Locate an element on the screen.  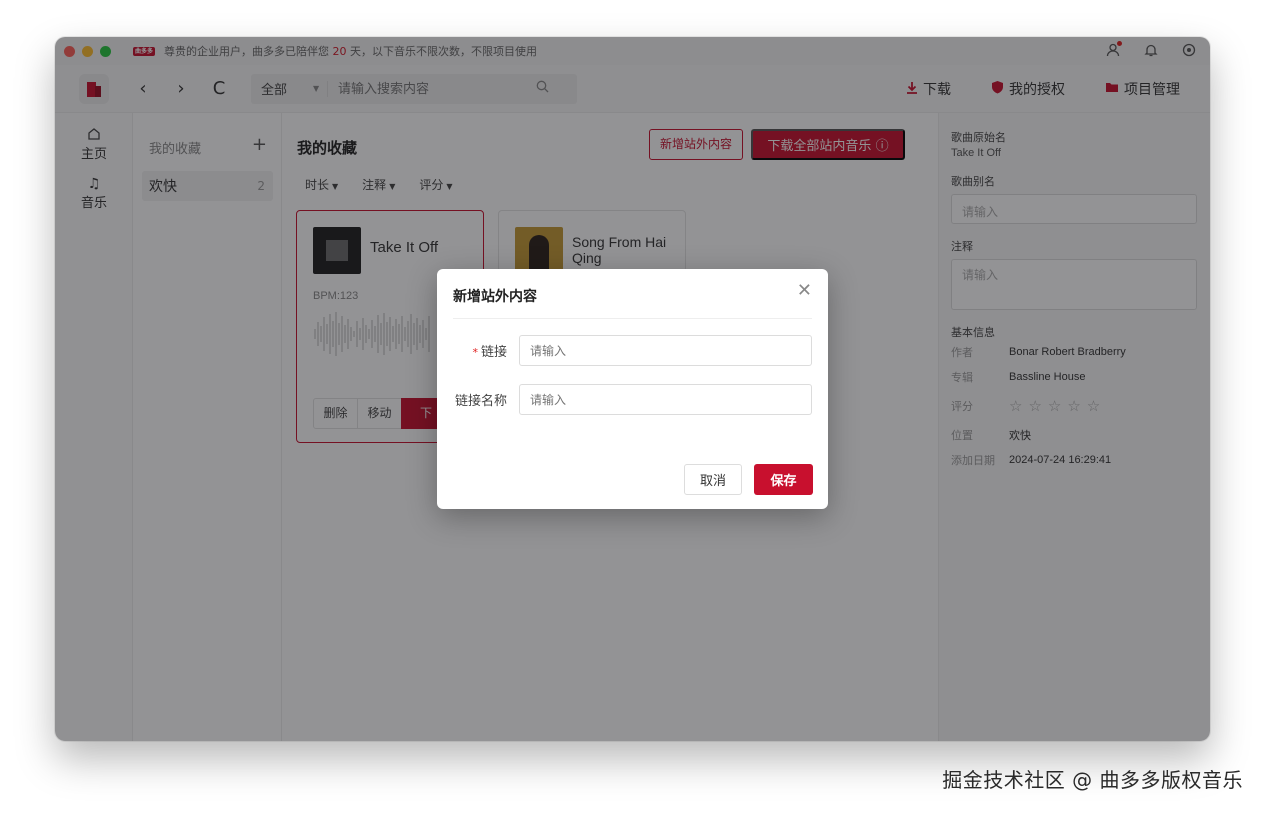
required-marker: * is located at coordinates (475, 352).